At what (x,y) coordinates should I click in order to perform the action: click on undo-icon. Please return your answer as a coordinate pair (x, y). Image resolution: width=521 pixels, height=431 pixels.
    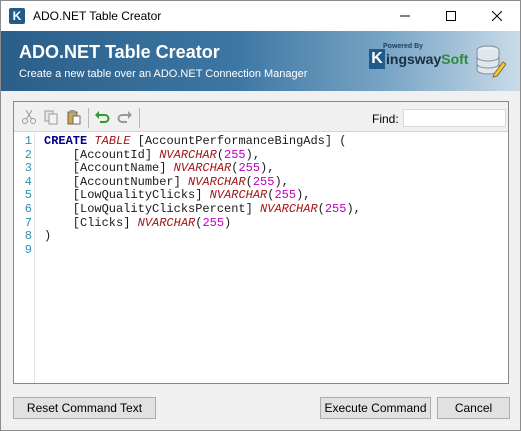
    Looking at the image, I should click on (102, 117).